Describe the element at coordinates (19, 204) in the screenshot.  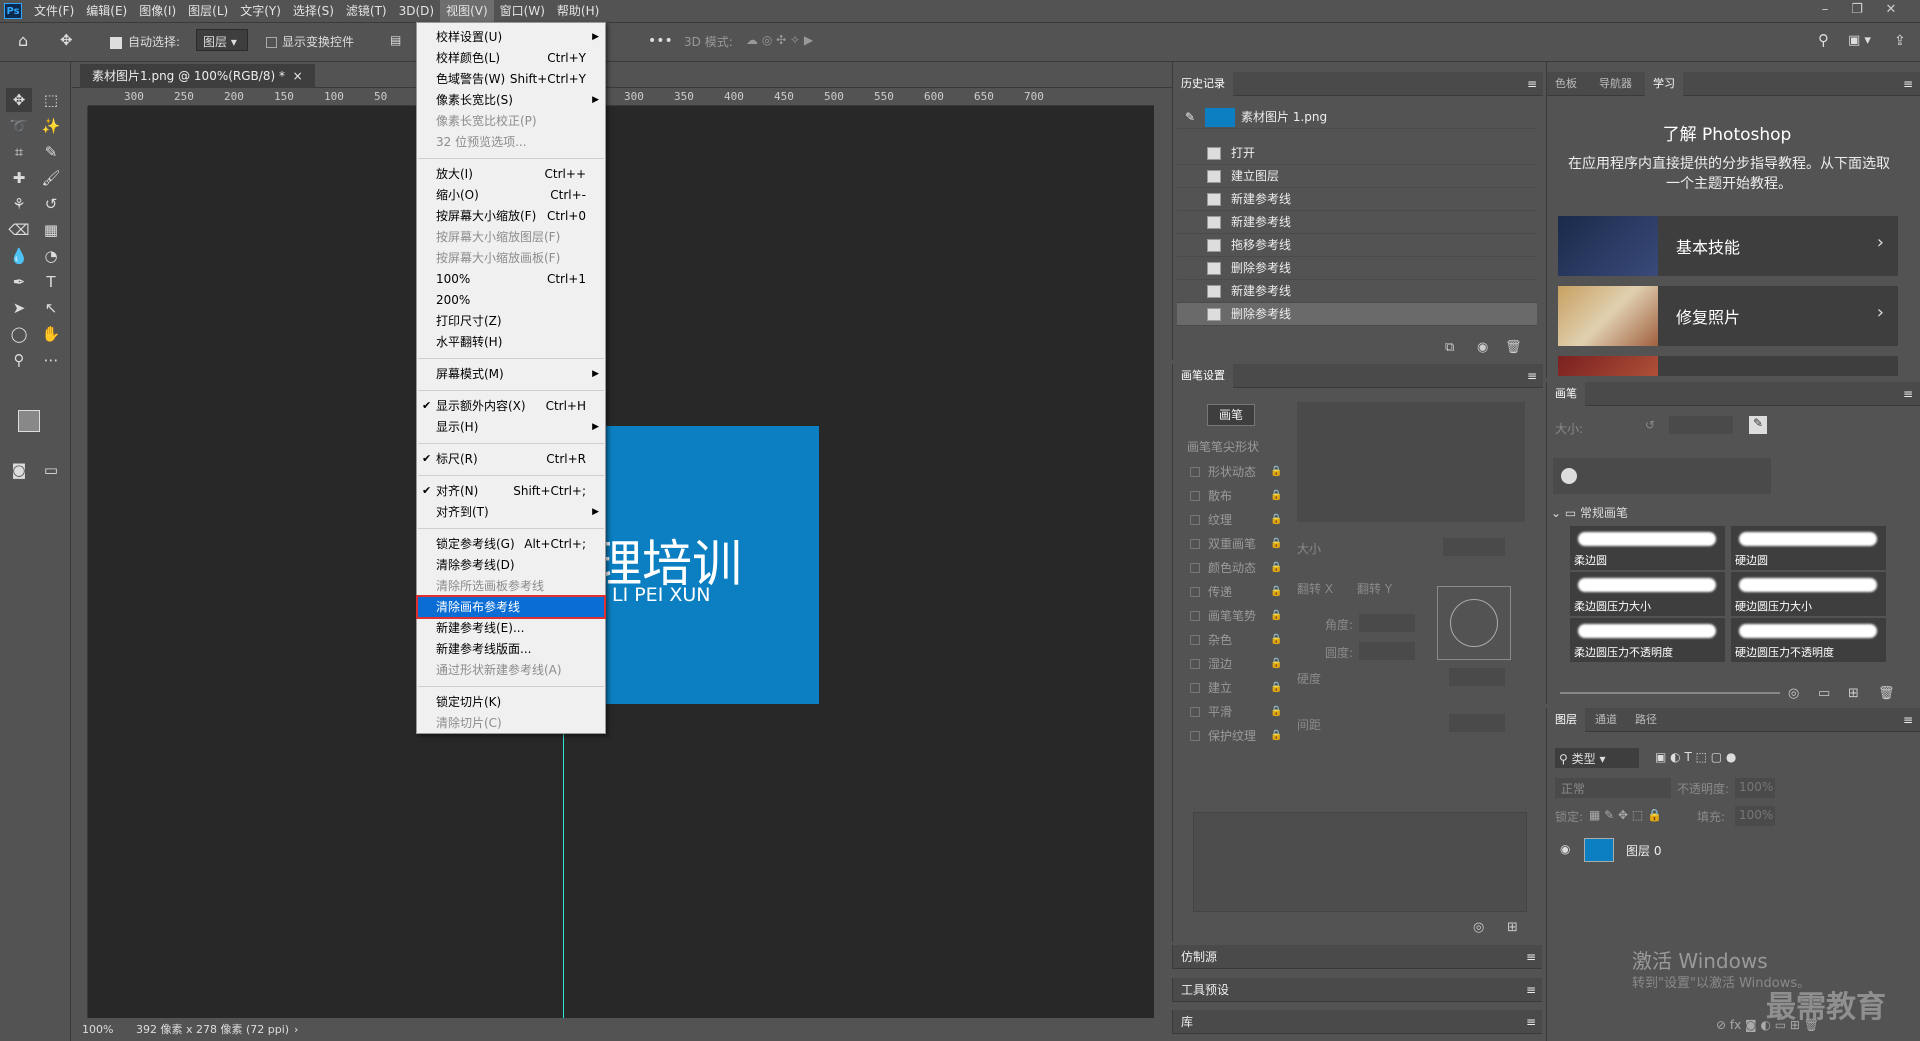
I see `clone-stamp-icon: ⚘` at that location.